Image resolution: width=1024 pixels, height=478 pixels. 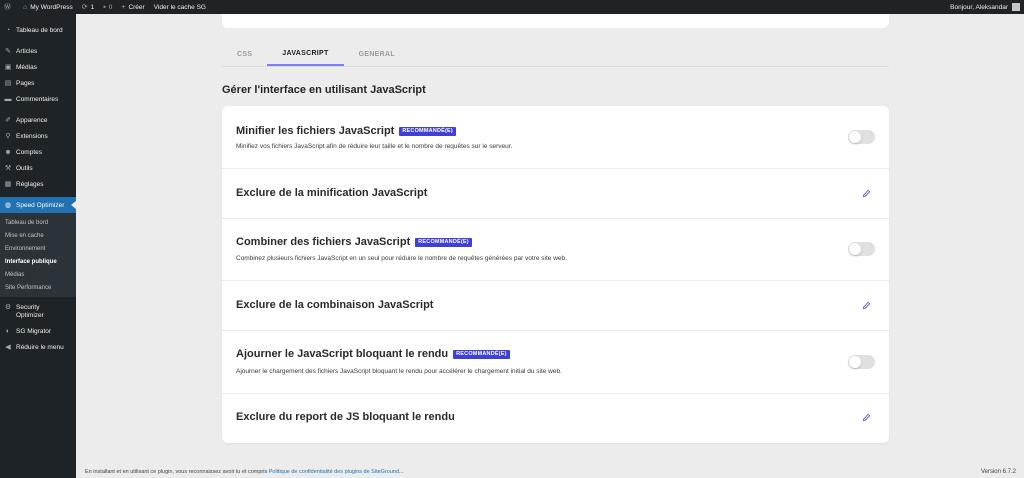 What do you see at coordinates (38, 287) in the screenshot?
I see `submenu-item-site-performance: Site Performance` at bounding box center [38, 287].